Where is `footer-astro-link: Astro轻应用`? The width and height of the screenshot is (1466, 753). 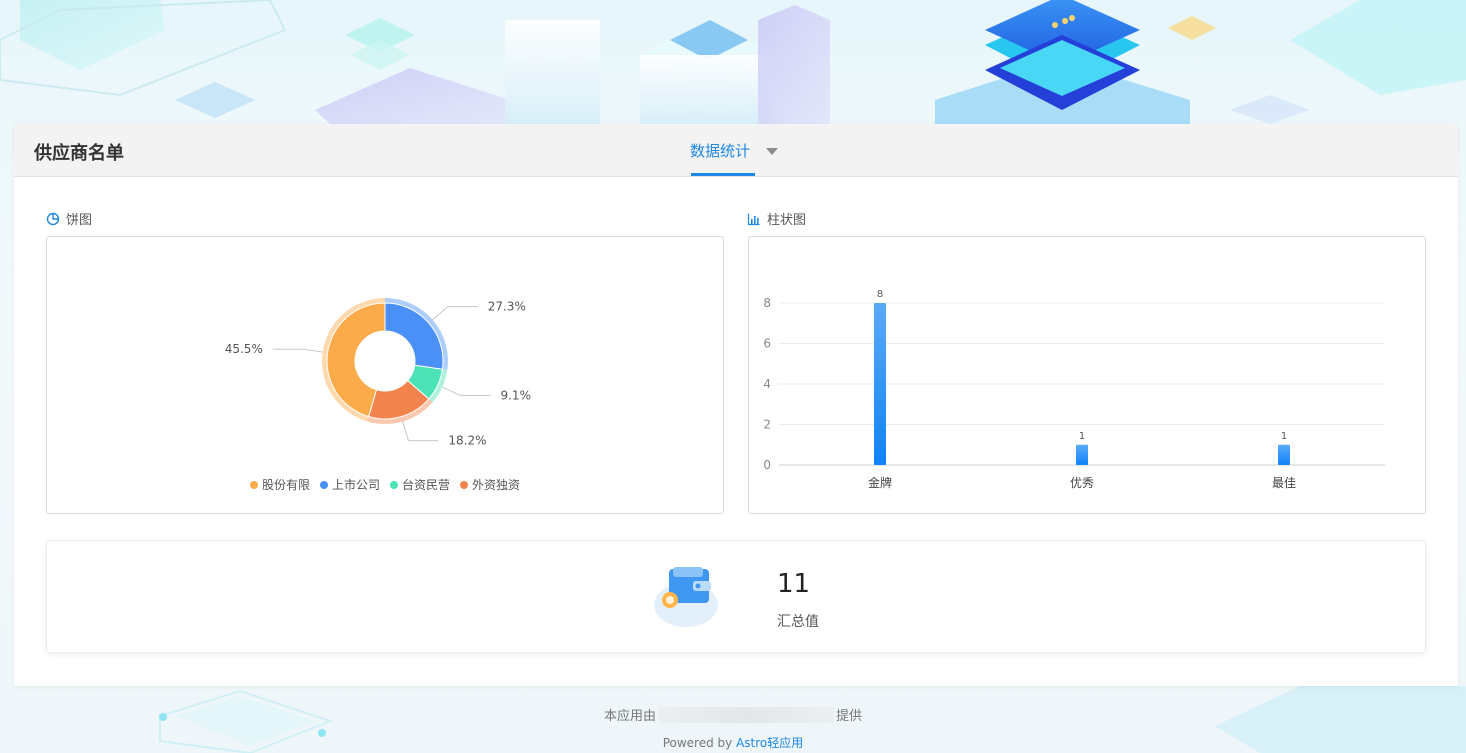 footer-astro-link: Astro轻应用 is located at coordinates (769, 743).